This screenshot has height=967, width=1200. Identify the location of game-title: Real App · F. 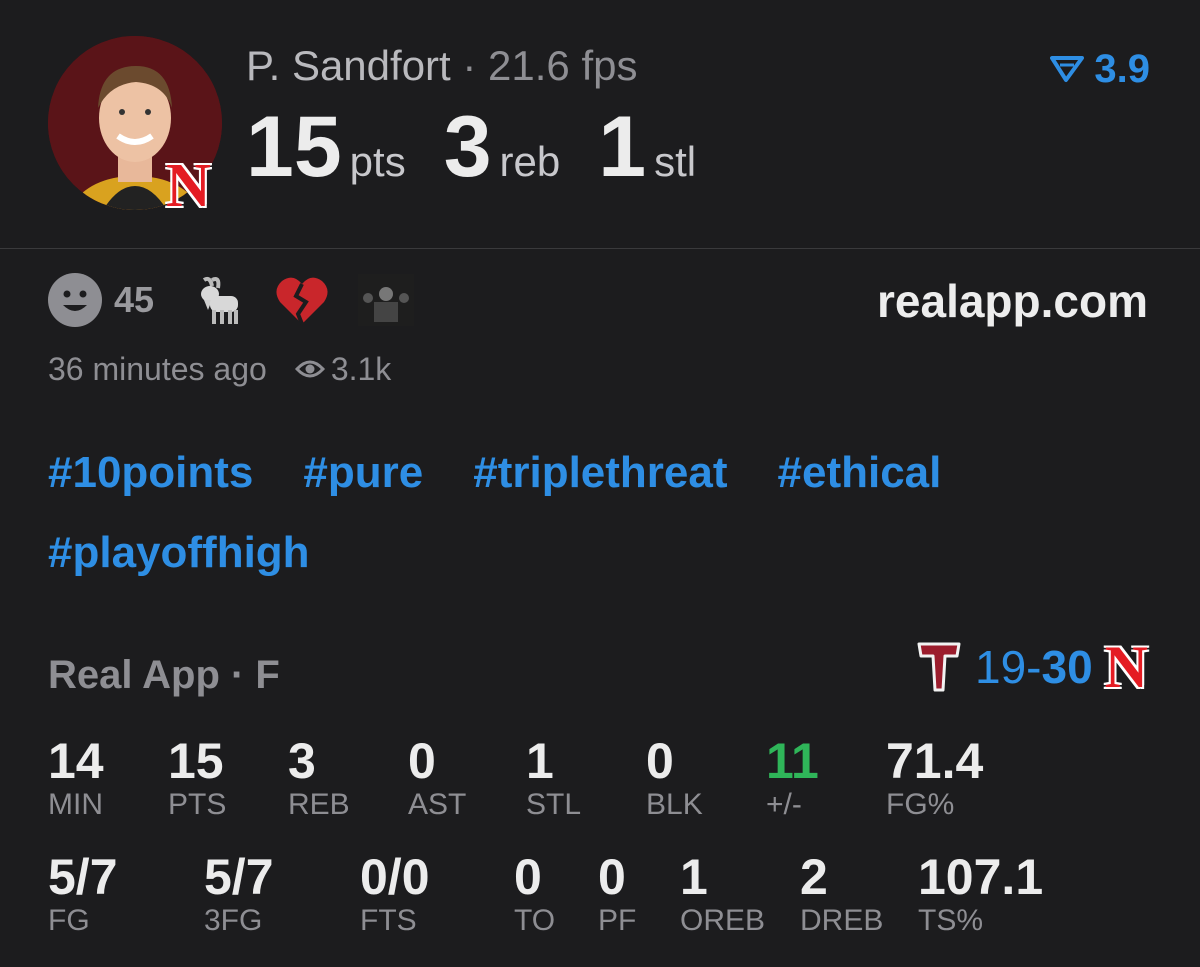
(164, 675).